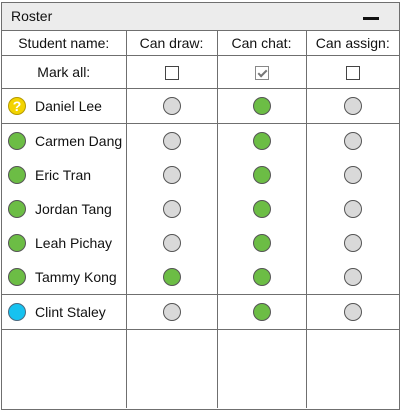  What do you see at coordinates (171, 43) in the screenshot?
I see `column-header-draw: Can draw:` at bounding box center [171, 43].